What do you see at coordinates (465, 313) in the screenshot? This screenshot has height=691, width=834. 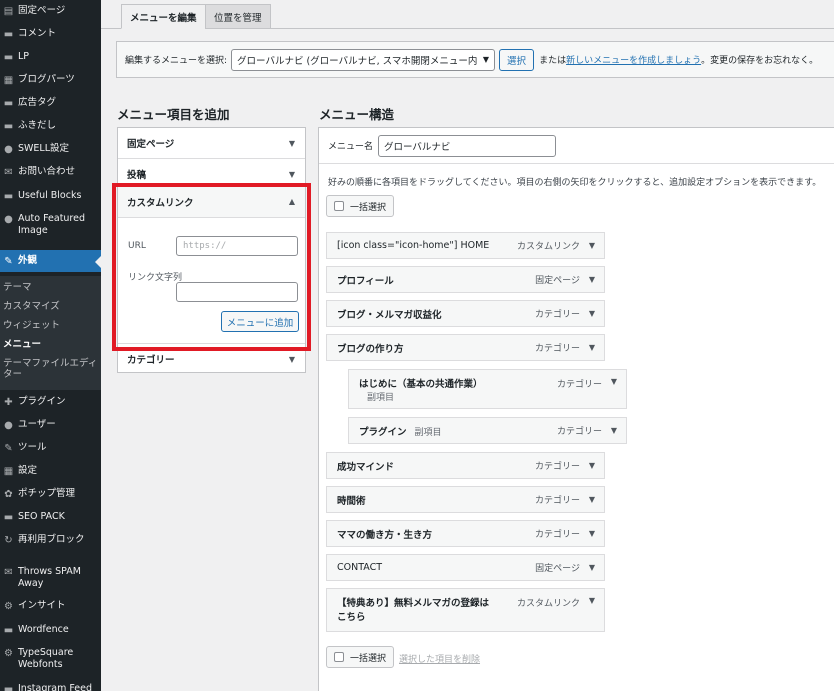 I see `menu-item: ブログ・メルマガ収益化 カテゴリー ▼` at bounding box center [465, 313].